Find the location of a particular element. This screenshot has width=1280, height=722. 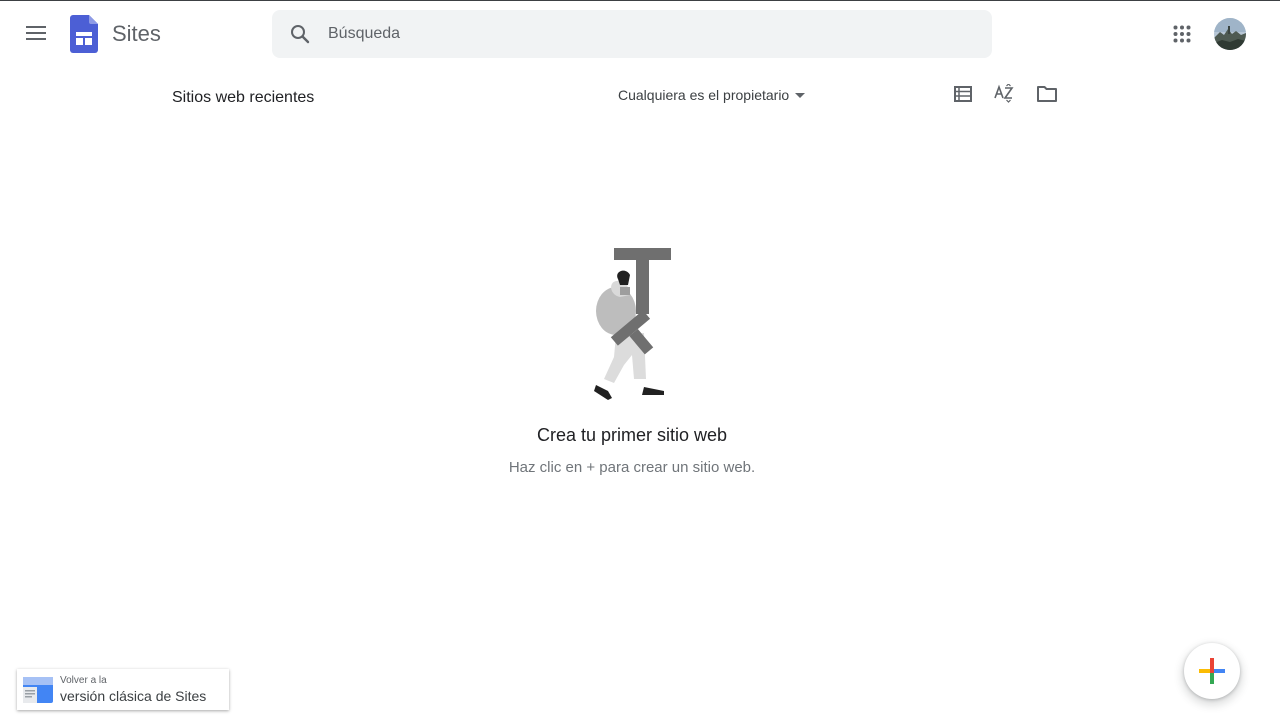

user-avatar is located at coordinates (1230, 34).